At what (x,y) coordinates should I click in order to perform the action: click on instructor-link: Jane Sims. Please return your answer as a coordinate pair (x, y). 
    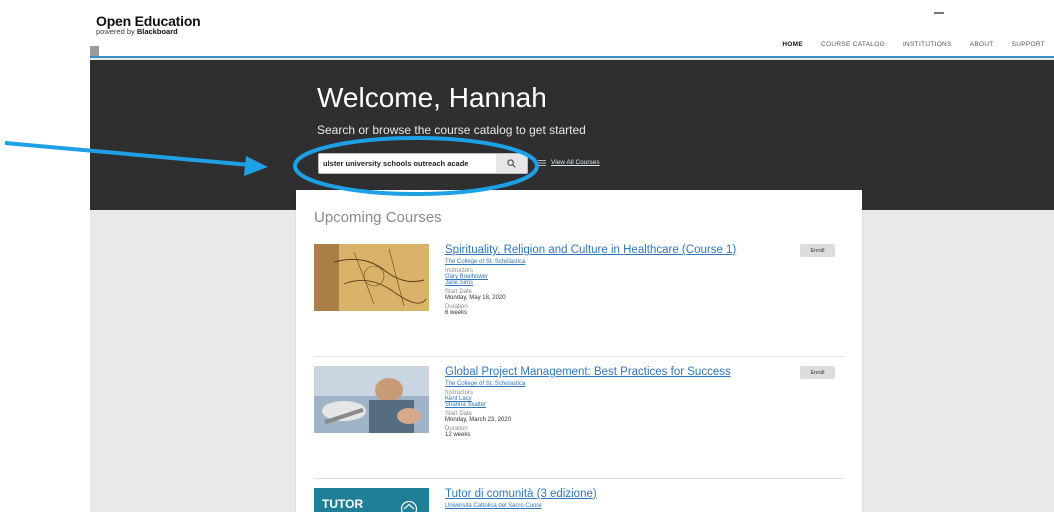
    Looking at the image, I should click on (610, 283).